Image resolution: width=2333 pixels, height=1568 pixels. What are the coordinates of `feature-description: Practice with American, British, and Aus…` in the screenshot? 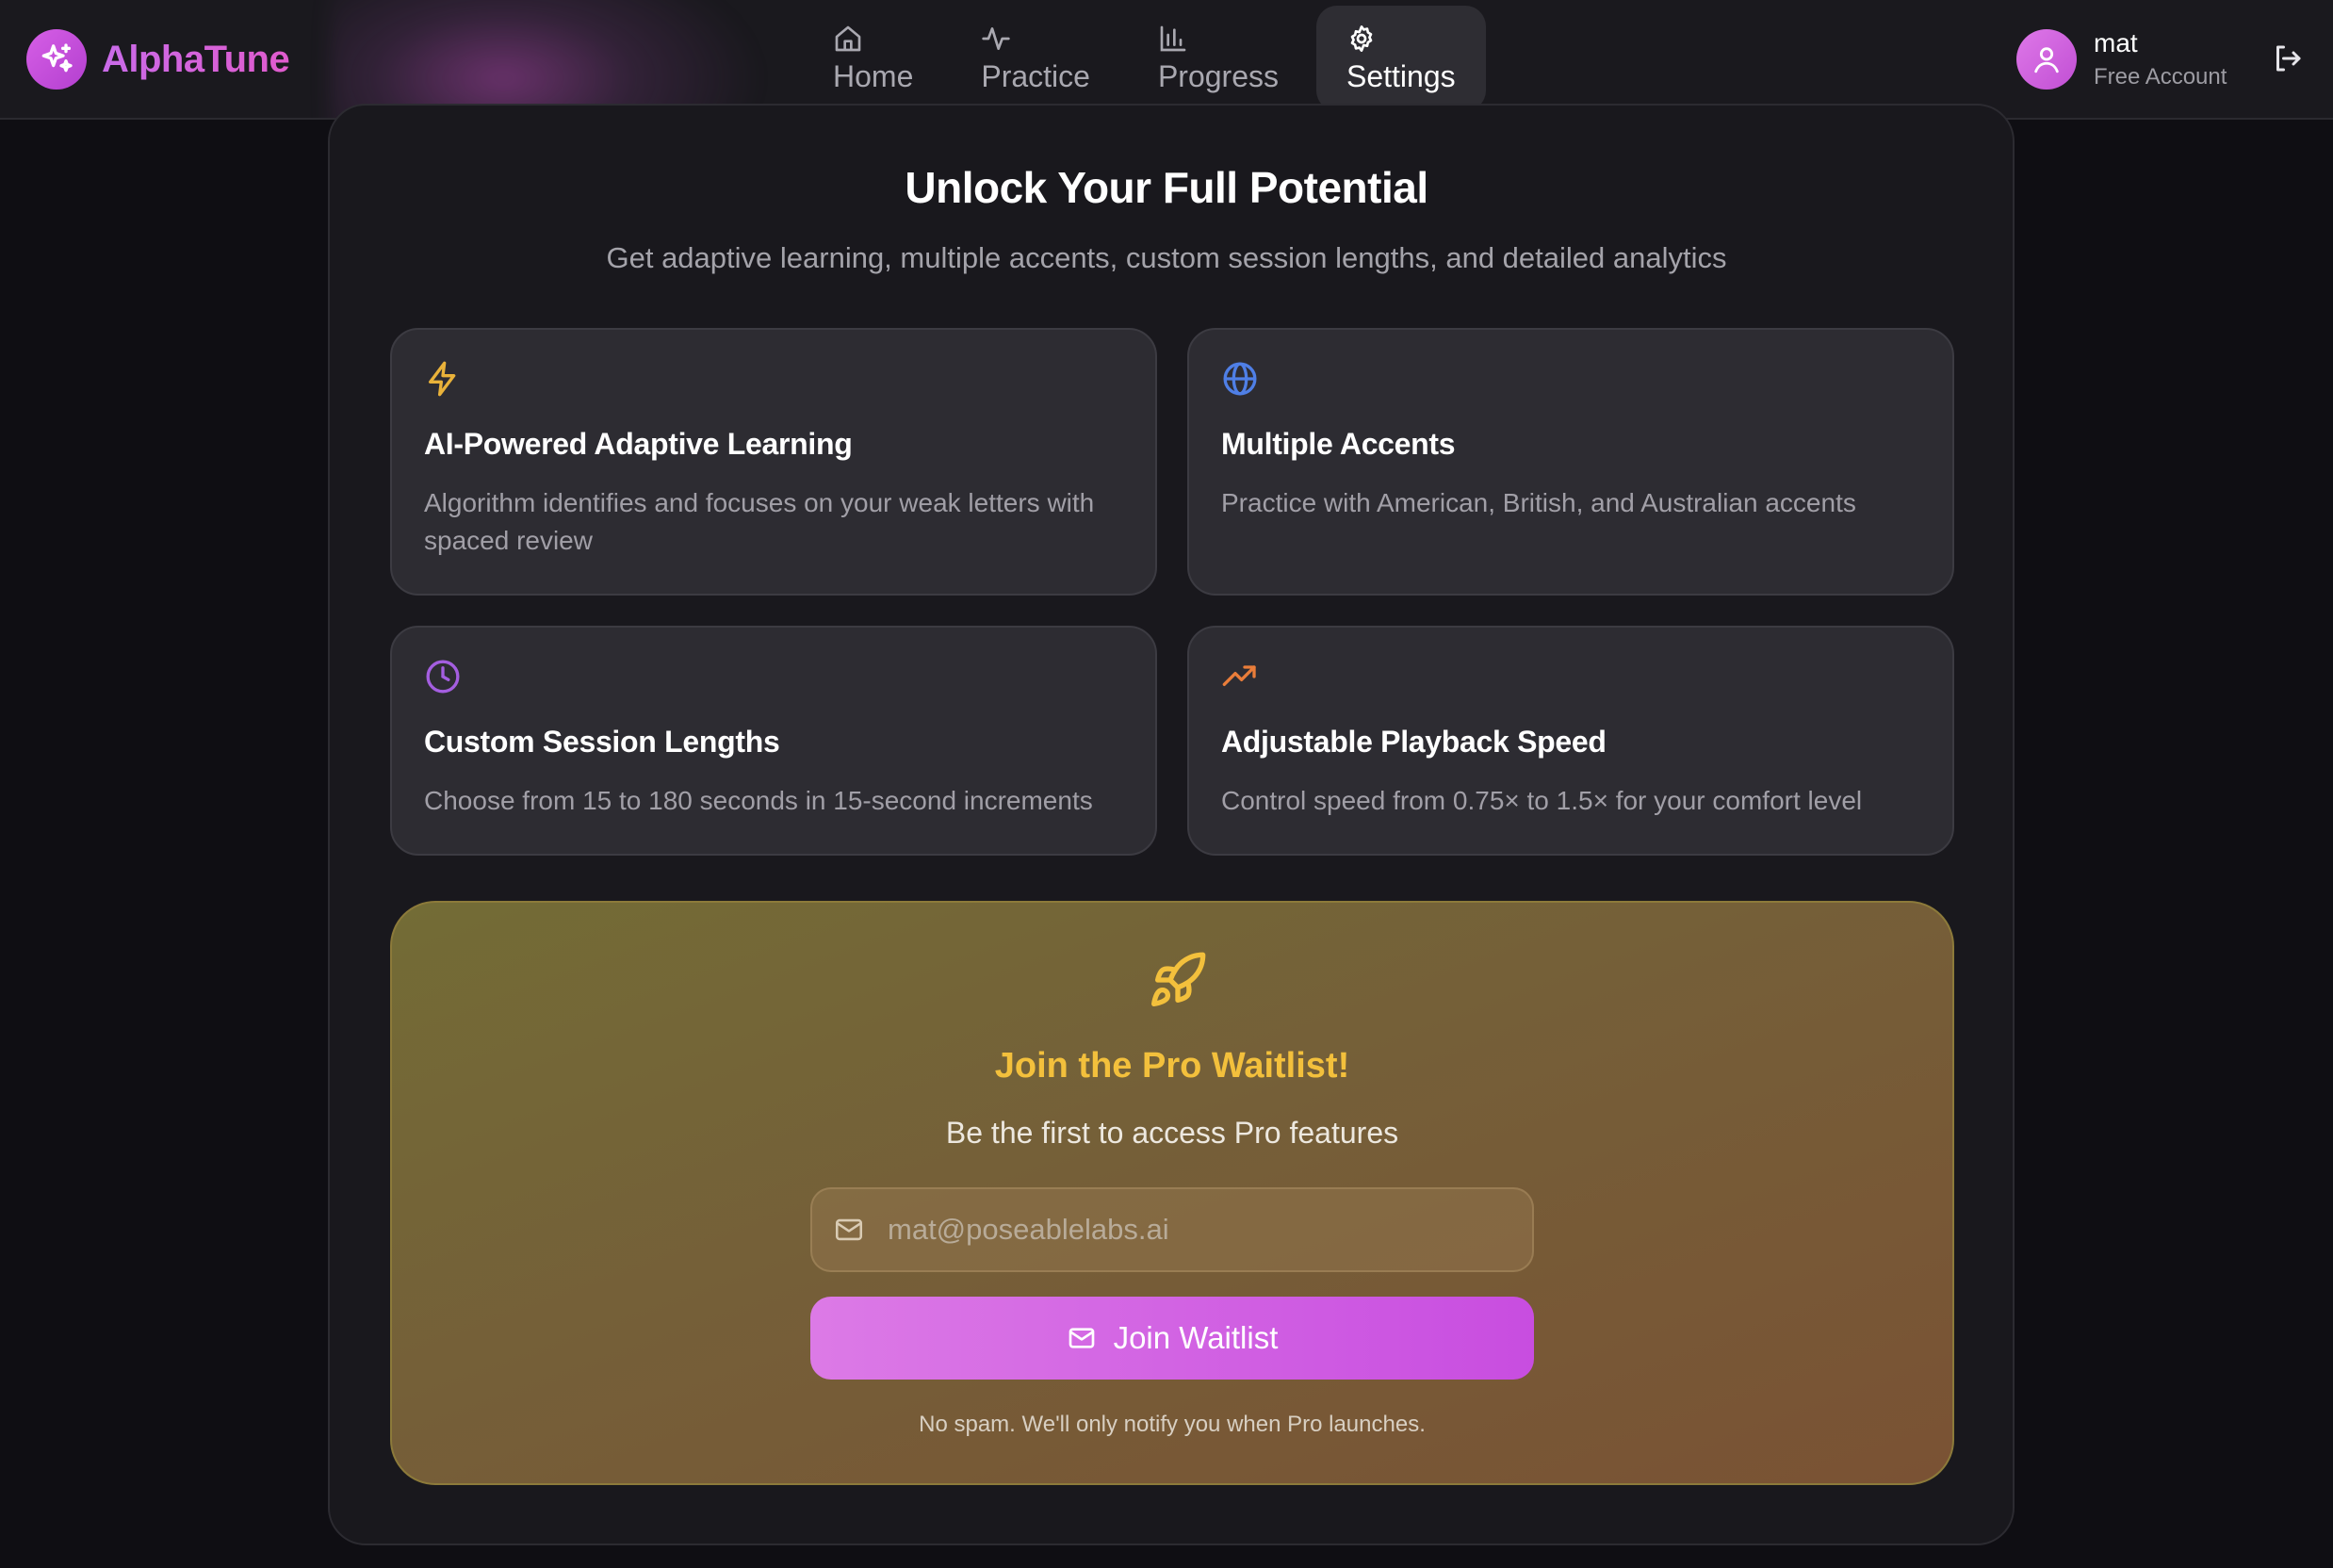 It's located at (1538, 503).